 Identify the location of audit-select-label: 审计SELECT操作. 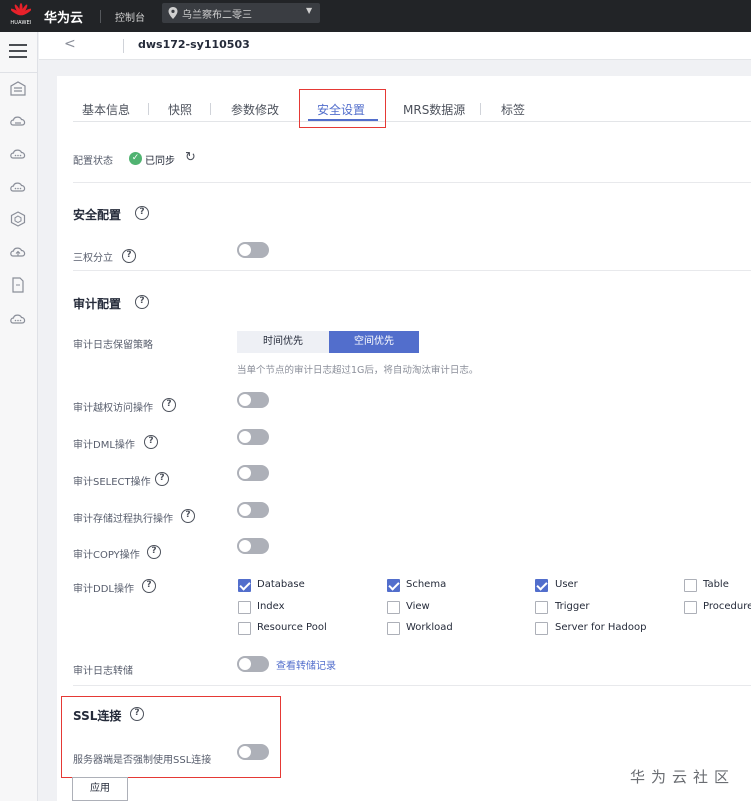
(112, 482).